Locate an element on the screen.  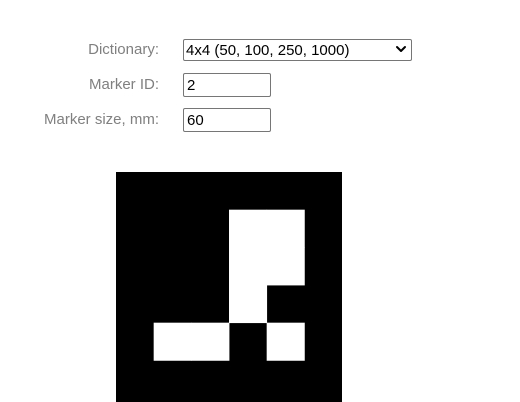
marker-id-label: Marker ID: is located at coordinates (123, 84).